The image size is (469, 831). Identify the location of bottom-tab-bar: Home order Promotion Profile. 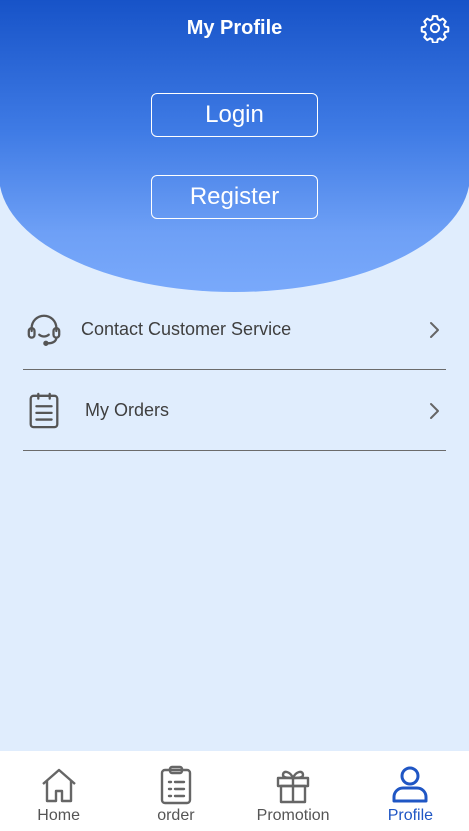
(234, 791).